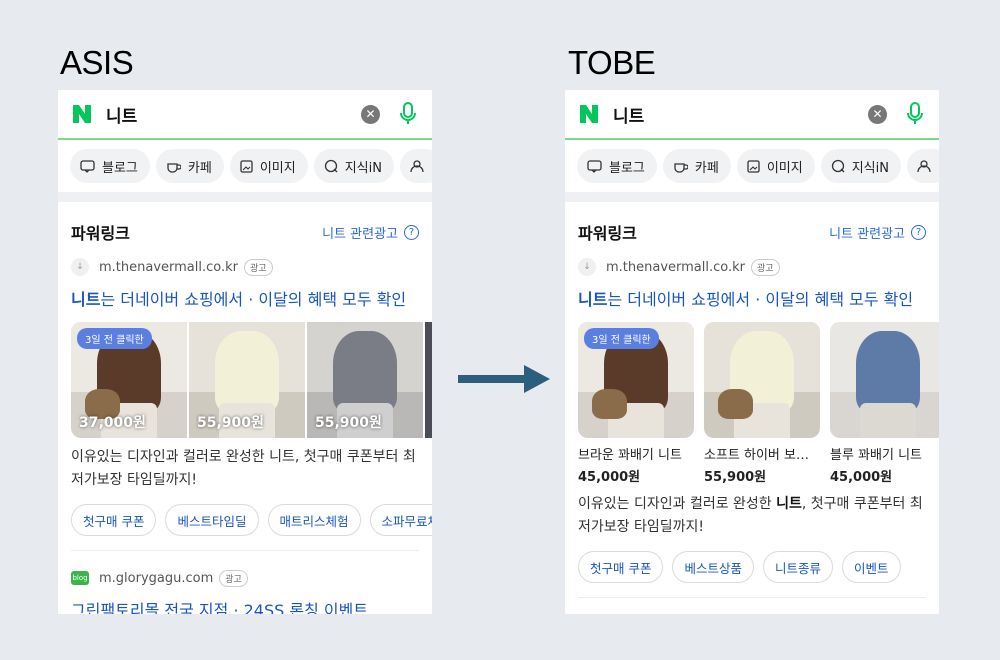  Describe the element at coordinates (630, 455) in the screenshot. I see `product-name: 브라운 꽈배기 니트` at that location.